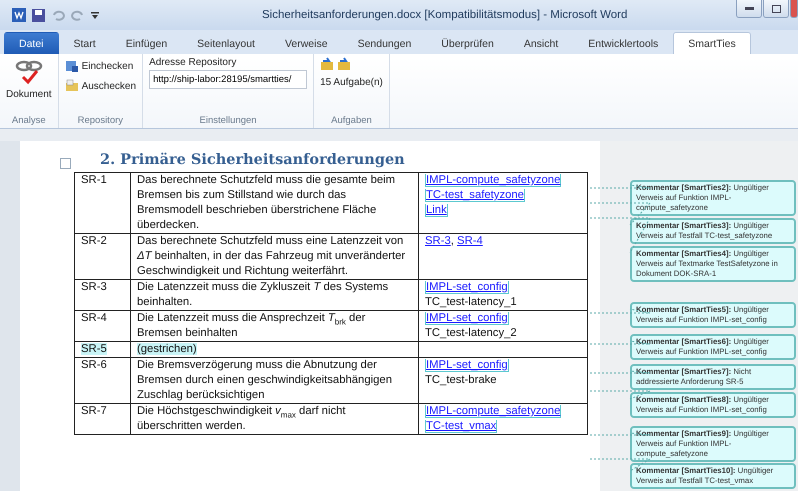 This screenshot has height=491, width=798. I want to click on requirement-id: SR-6, so click(94, 365).